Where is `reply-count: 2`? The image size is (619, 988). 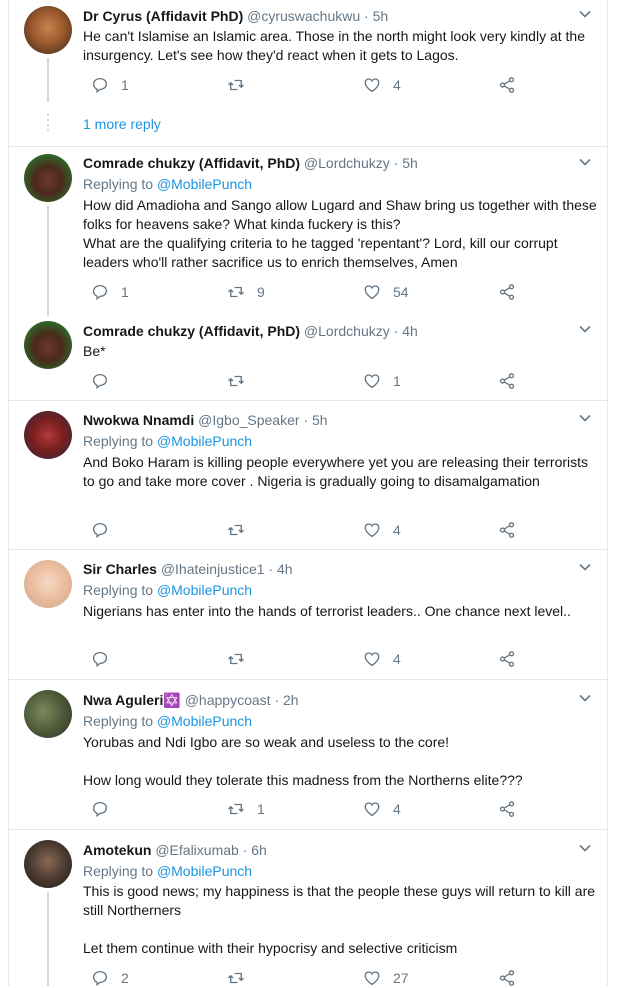 reply-count: 2 is located at coordinates (125, 978).